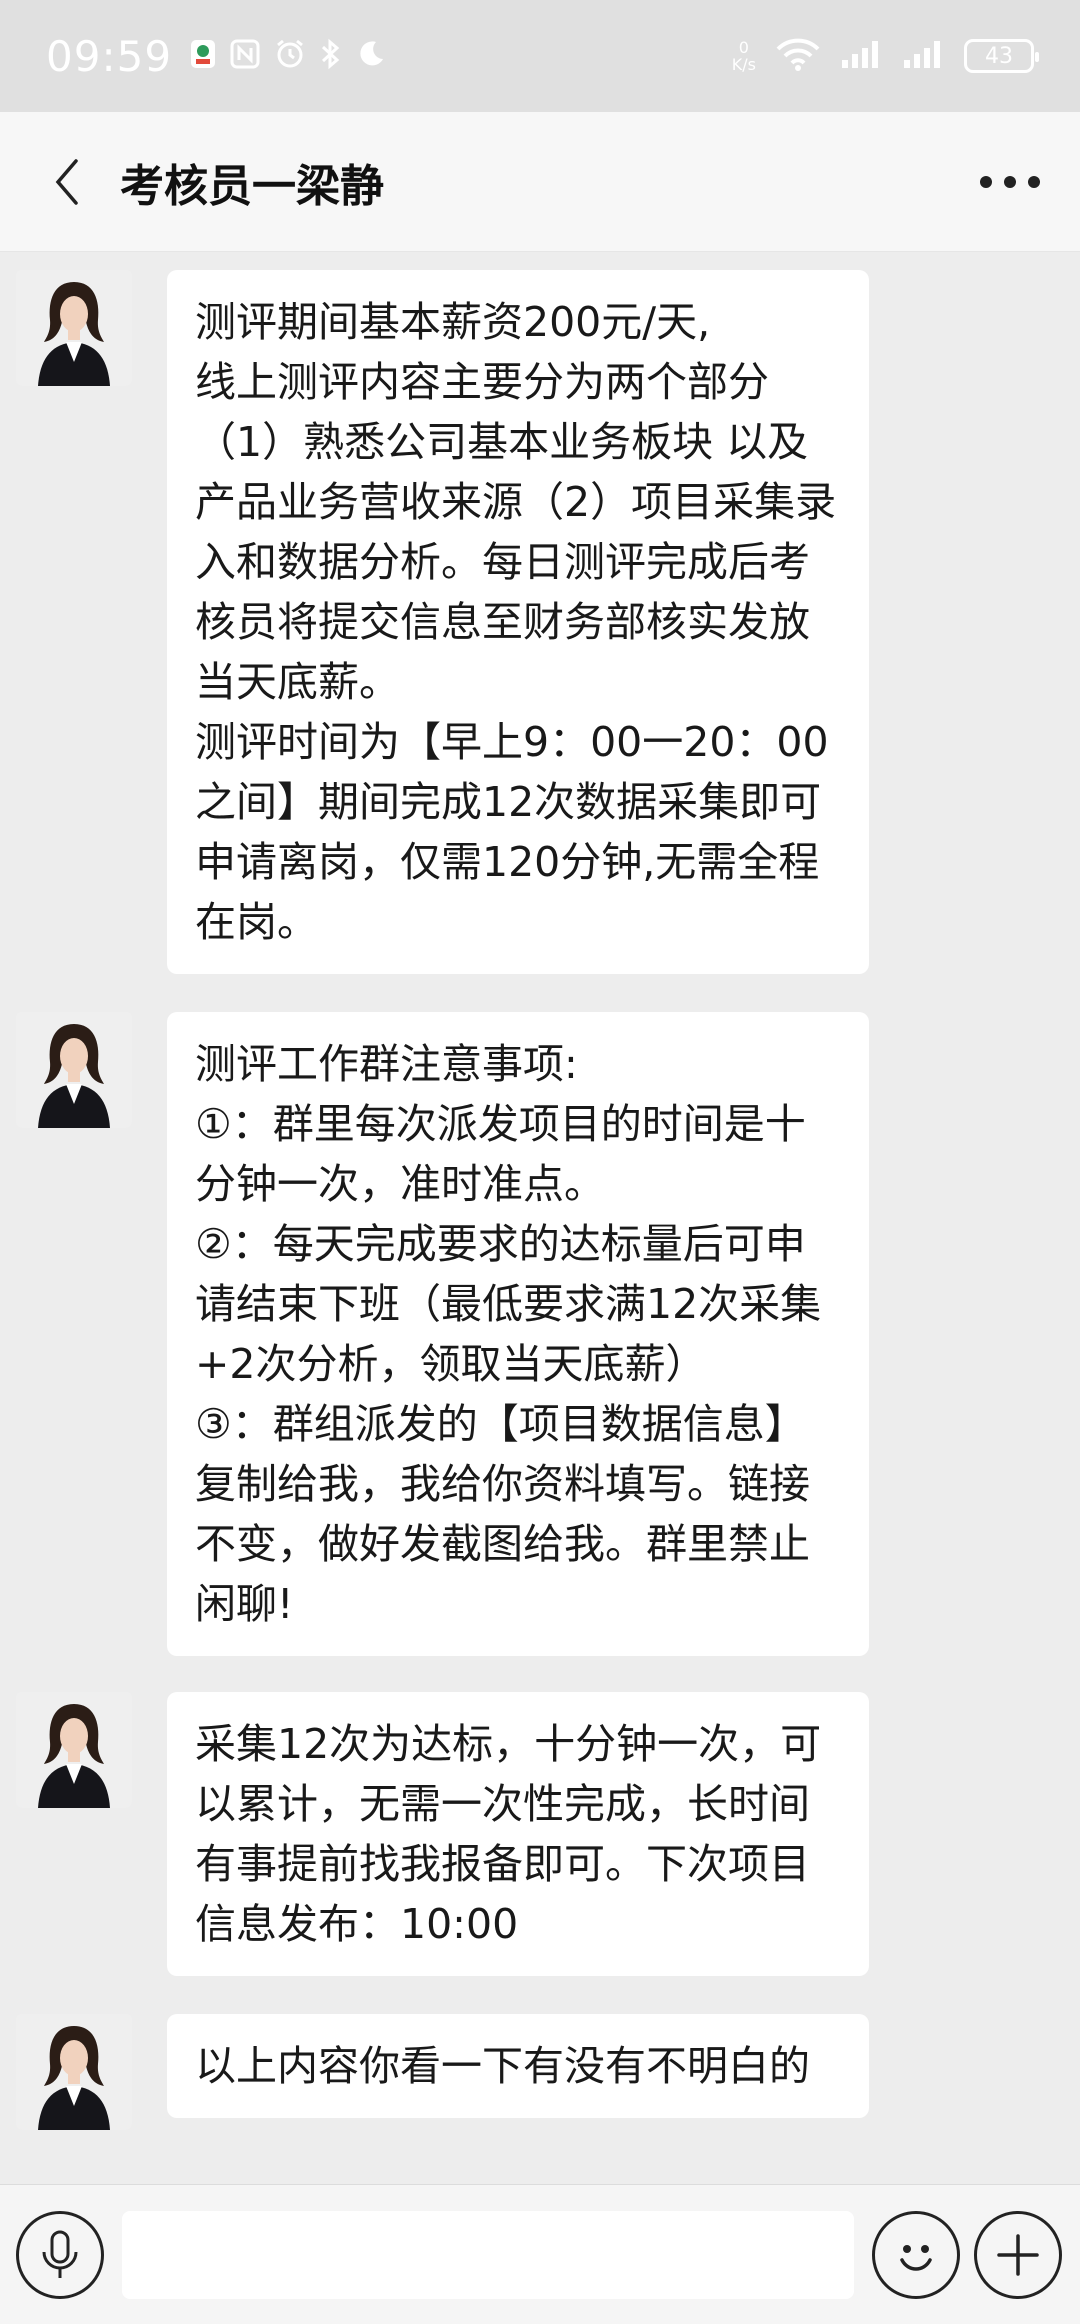  I want to click on plus-icon, so click(1018, 2255).